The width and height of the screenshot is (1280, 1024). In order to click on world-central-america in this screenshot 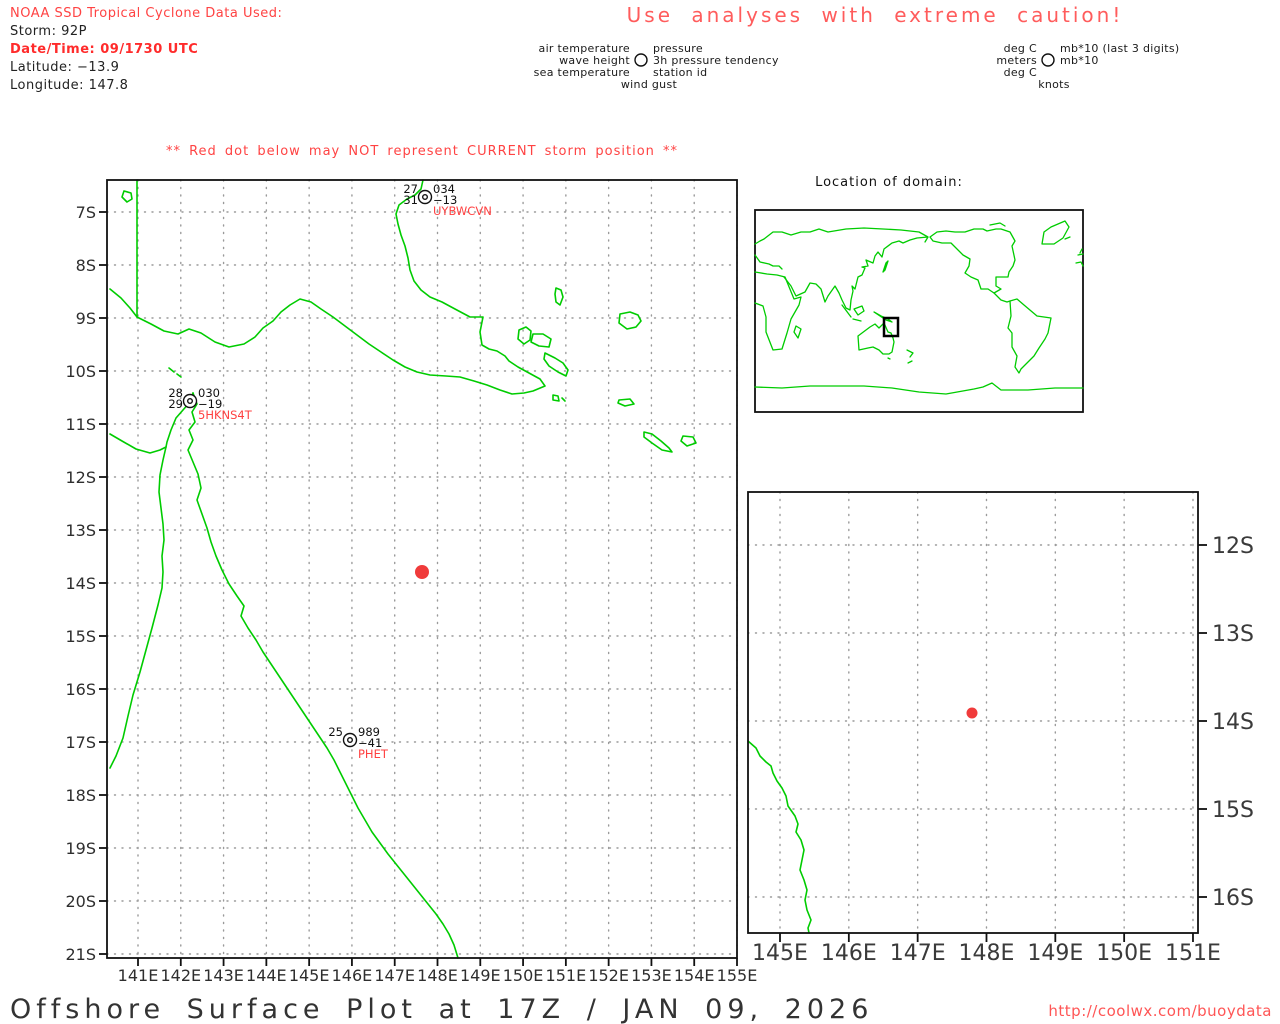, I will do `click(1002, 297)`.